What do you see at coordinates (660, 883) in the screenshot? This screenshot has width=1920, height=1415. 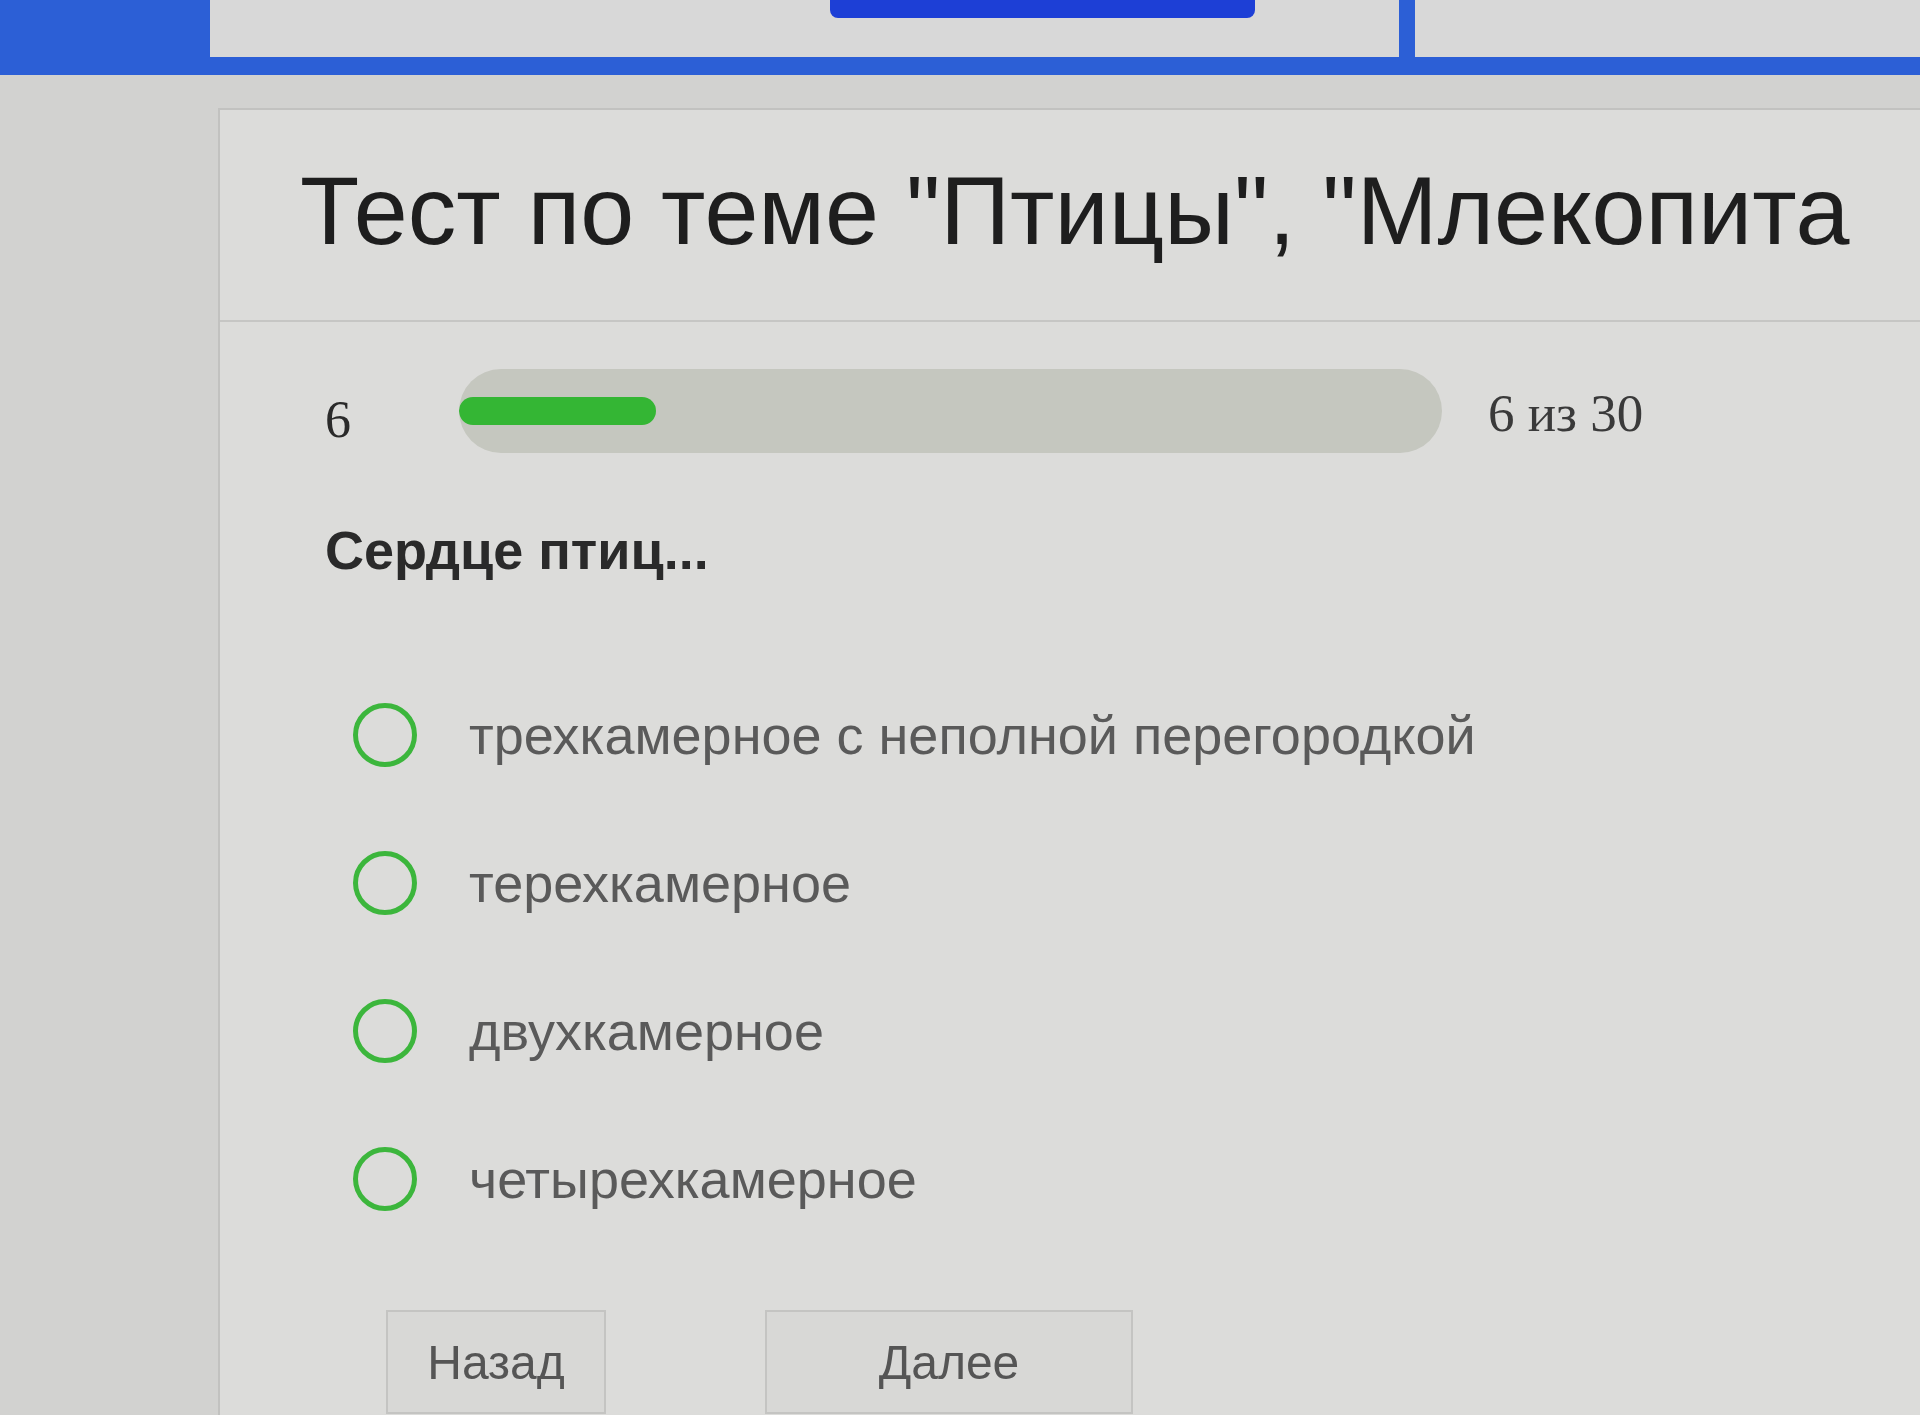 I see `option-label: терехкамерное` at bounding box center [660, 883].